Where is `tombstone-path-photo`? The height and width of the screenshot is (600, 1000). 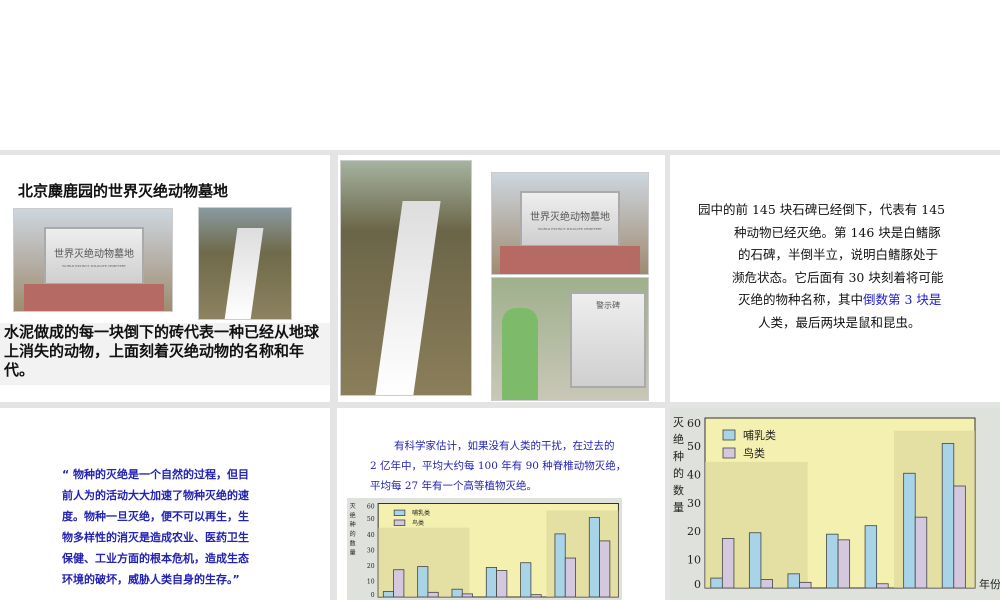
tombstone-path-photo is located at coordinates (245, 263).